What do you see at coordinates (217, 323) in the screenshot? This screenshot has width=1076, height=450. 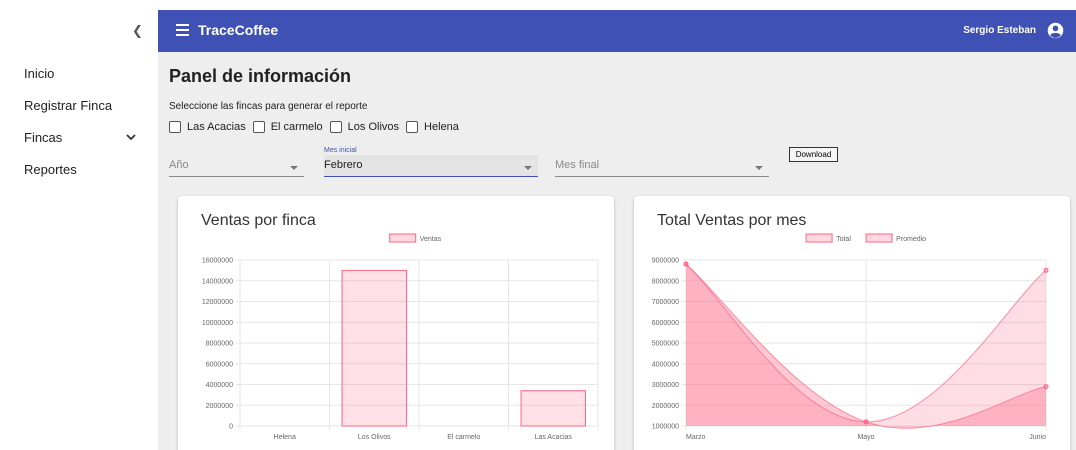 I see `y-tick-label: 10000000` at bounding box center [217, 323].